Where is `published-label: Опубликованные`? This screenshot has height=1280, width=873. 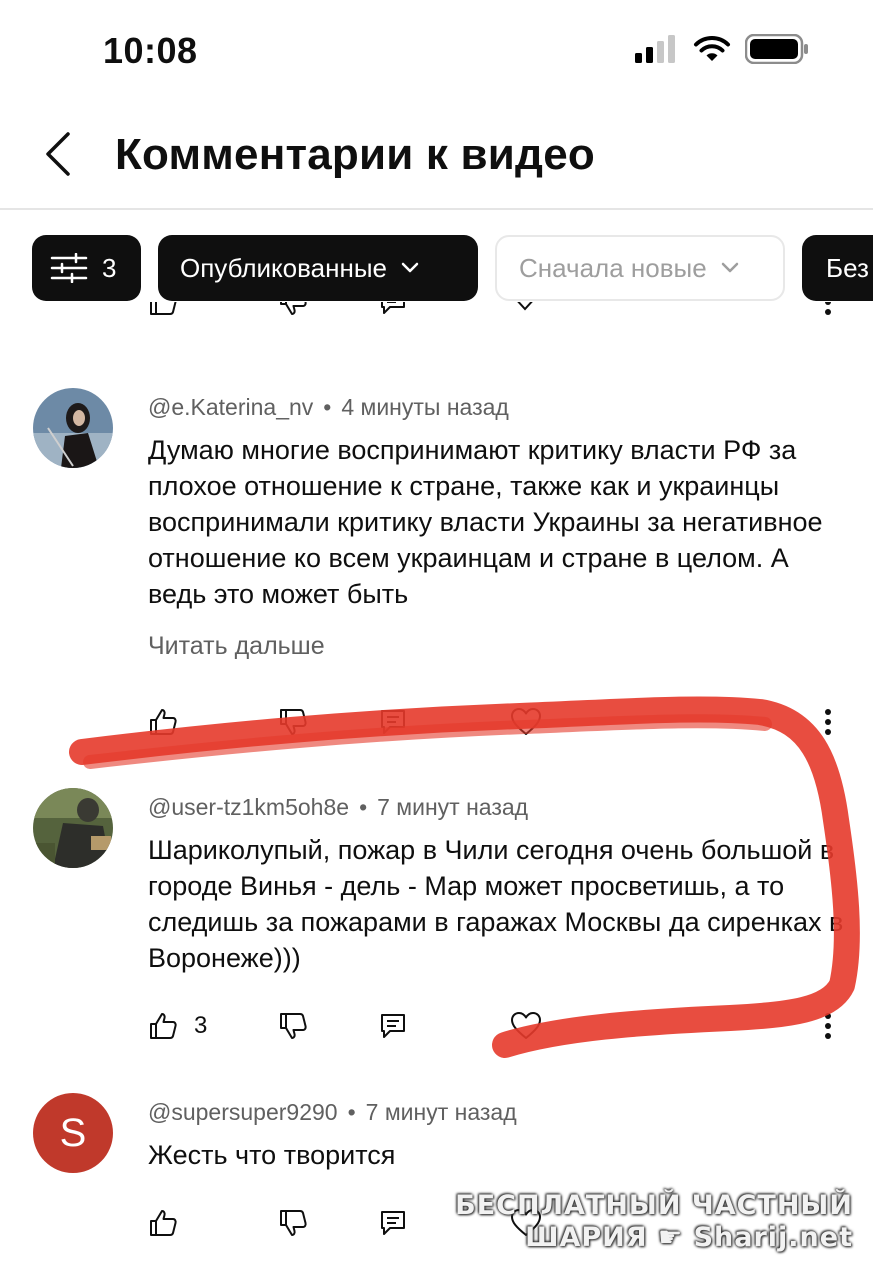
published-label: Опубликованные is located at coordinates (283, 267).